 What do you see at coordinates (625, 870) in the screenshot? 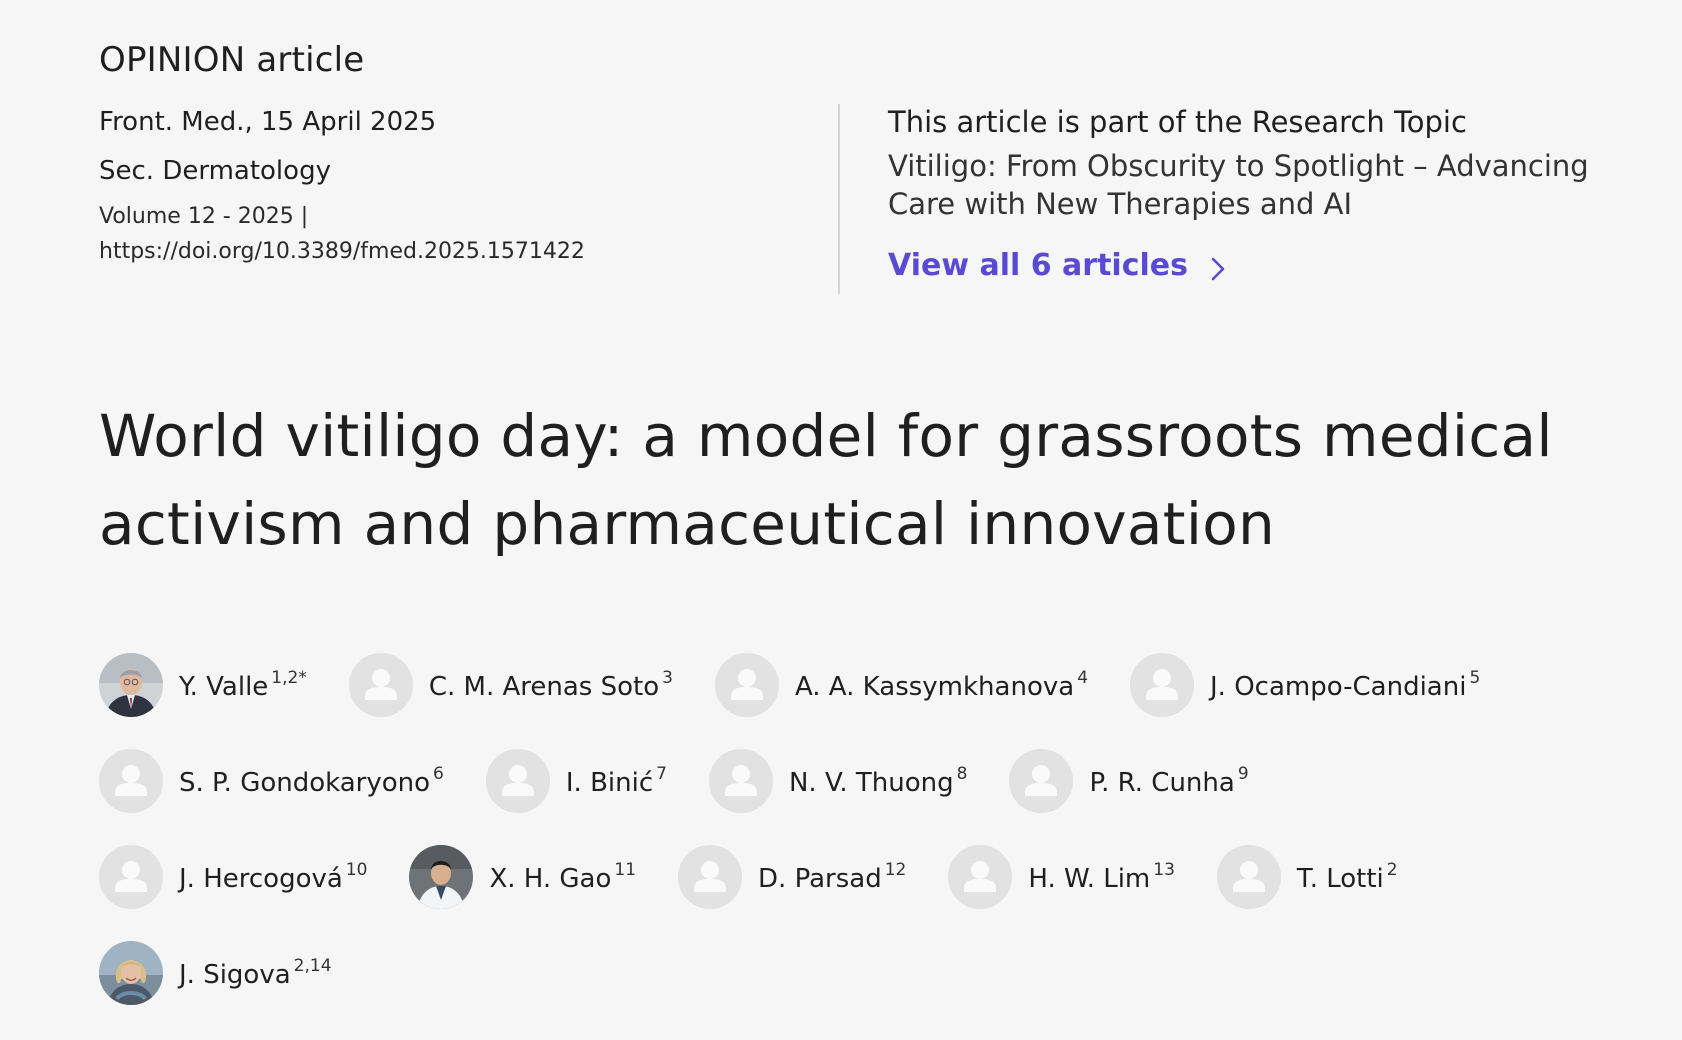
I see `author-affiliation: 11` at bounding box center [625, 870].